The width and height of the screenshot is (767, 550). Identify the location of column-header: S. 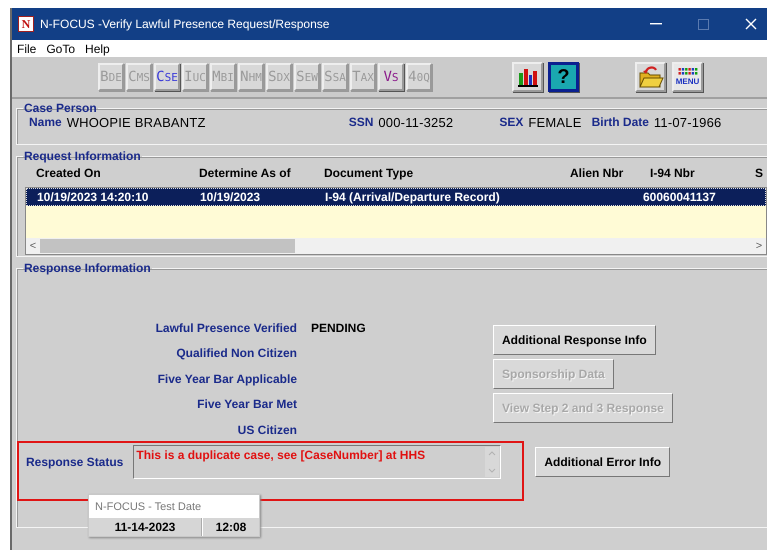
(759, 173).